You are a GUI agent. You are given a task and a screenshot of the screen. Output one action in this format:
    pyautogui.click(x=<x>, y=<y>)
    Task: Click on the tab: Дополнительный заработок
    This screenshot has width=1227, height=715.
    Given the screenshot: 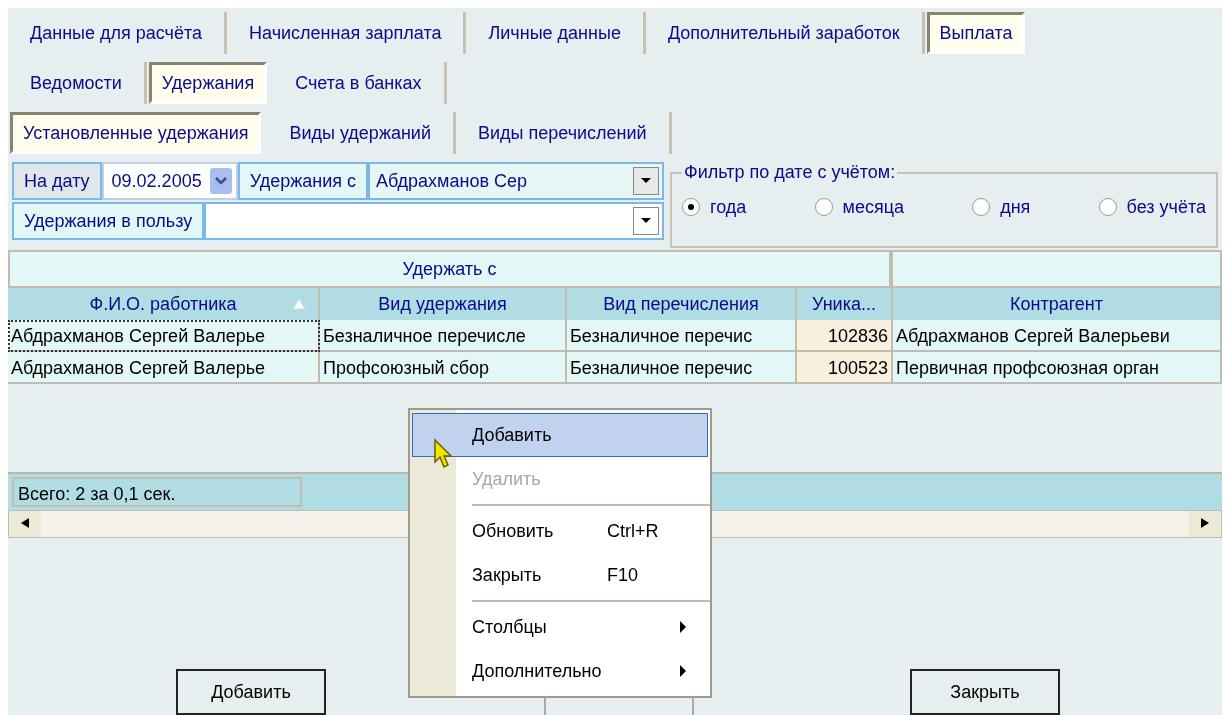 What is the action you would take?
    pyautogui.click(x=785, y=33)
    